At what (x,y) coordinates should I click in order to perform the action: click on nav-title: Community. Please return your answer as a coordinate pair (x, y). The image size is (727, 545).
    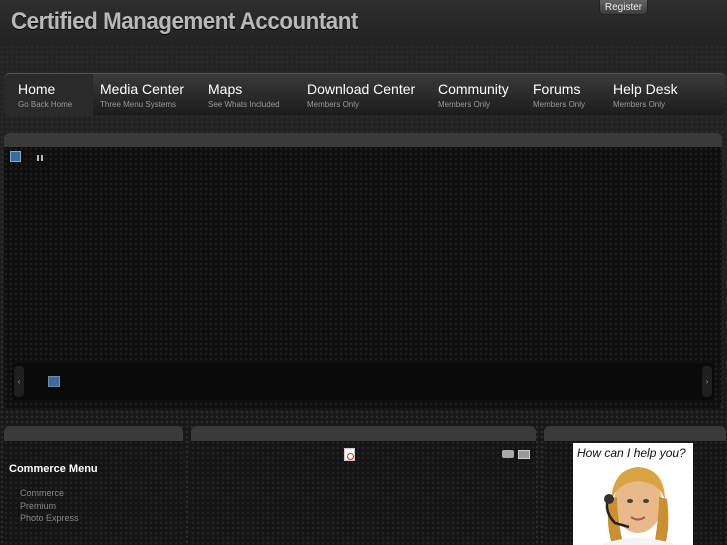
    Looking at the image, I should click on (473, 89).